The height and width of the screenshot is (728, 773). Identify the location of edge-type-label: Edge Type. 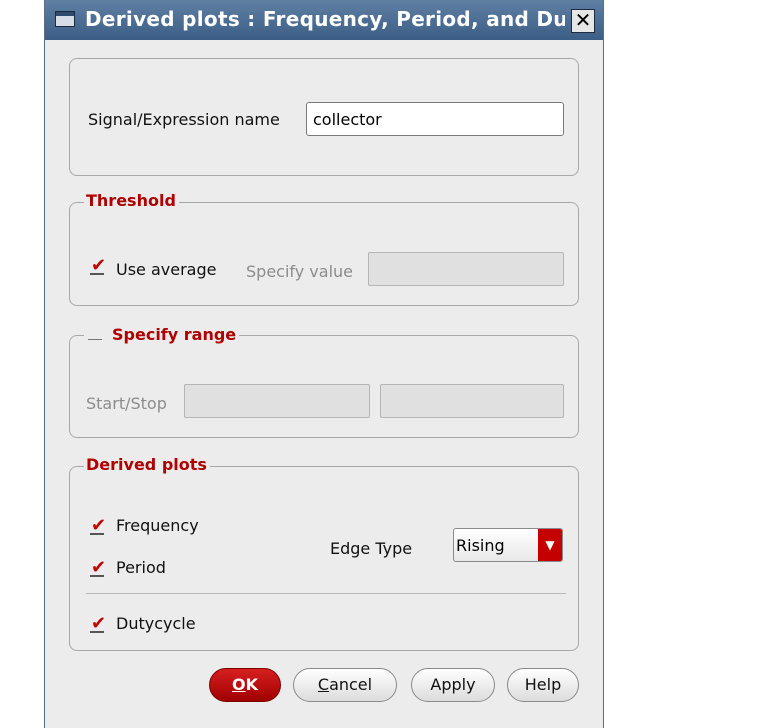
(371, 548).